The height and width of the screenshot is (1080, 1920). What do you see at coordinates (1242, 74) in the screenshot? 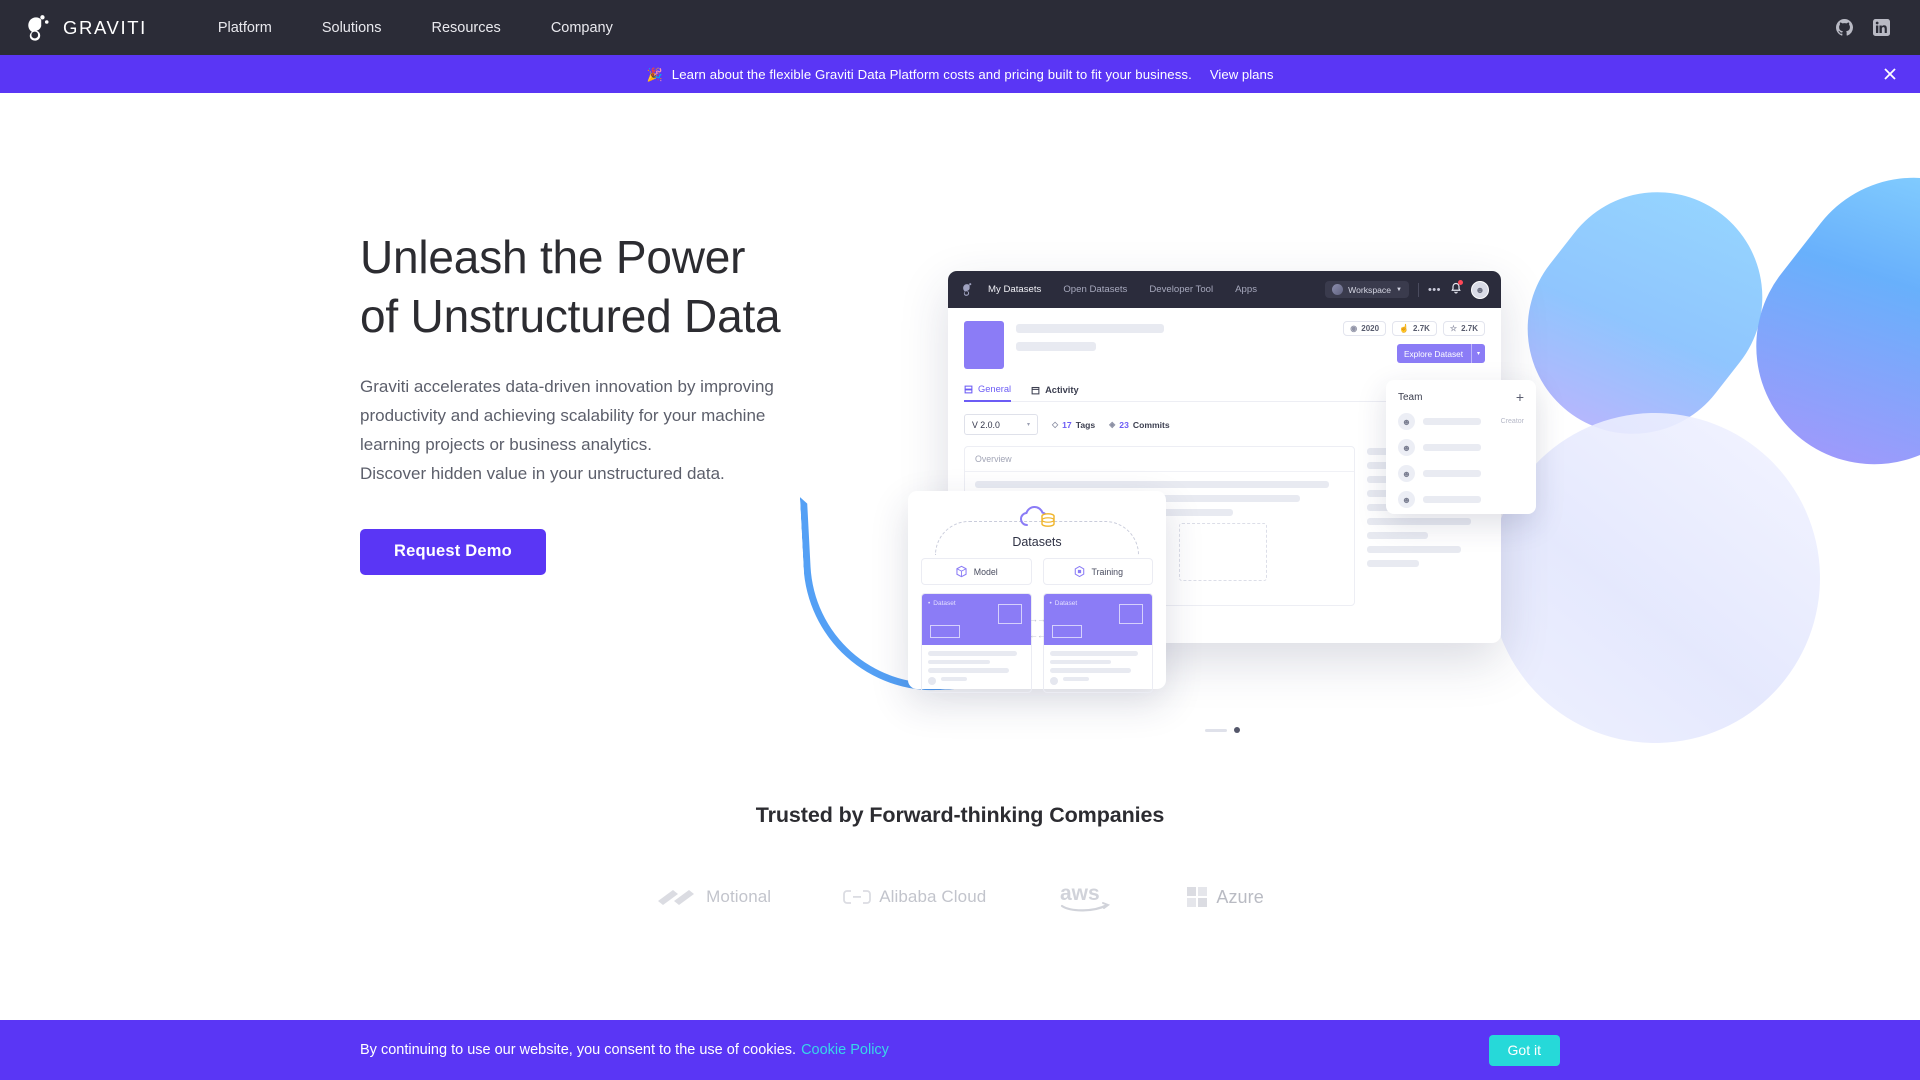
I see `view-plans-link: View plans` at bounding box center [1242, 74].